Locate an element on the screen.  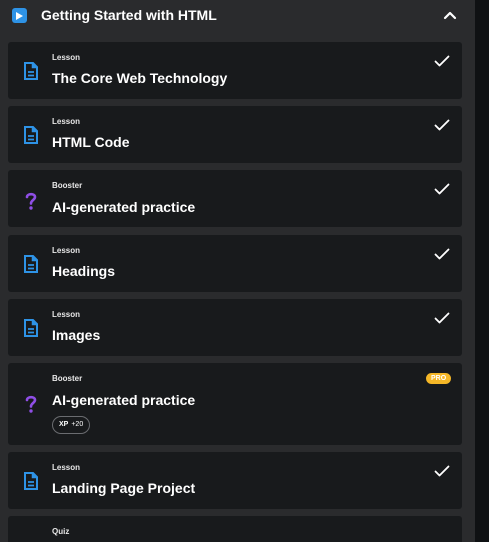
xp-value: +20 is located at coordinates (77, 424).